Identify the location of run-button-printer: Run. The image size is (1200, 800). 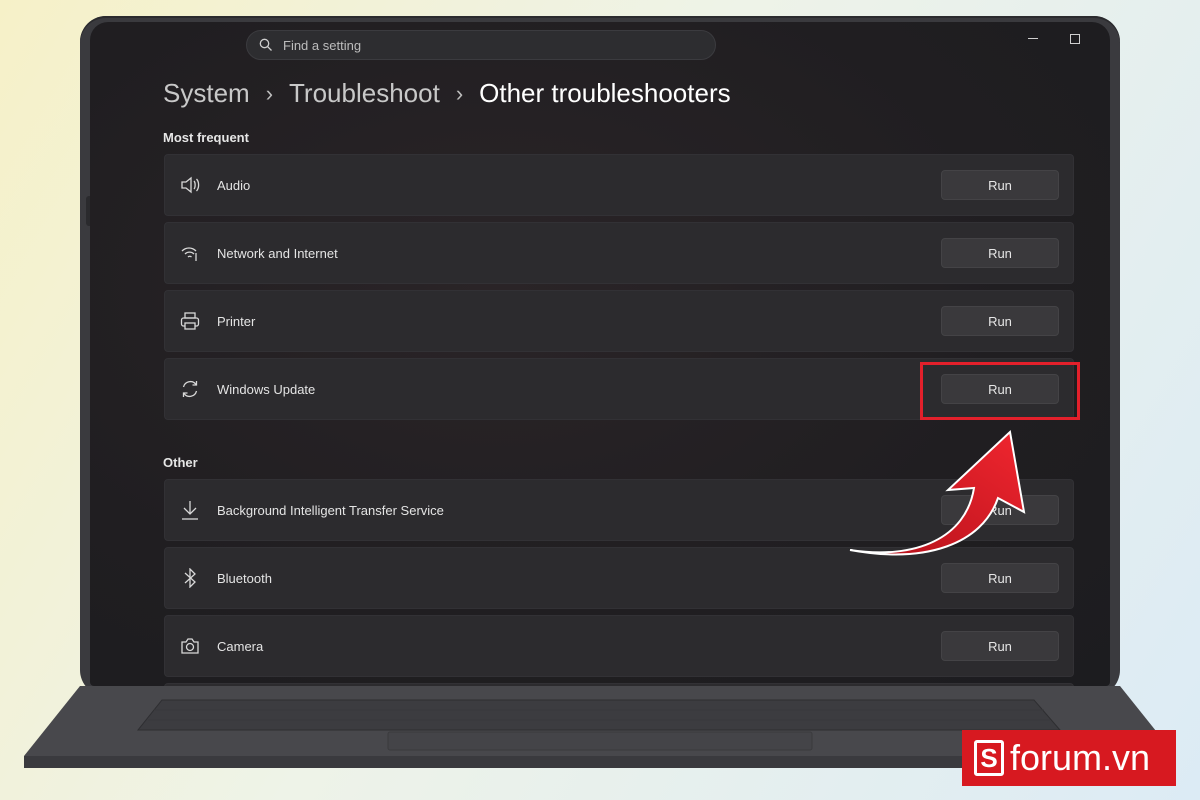
(1000, 321).